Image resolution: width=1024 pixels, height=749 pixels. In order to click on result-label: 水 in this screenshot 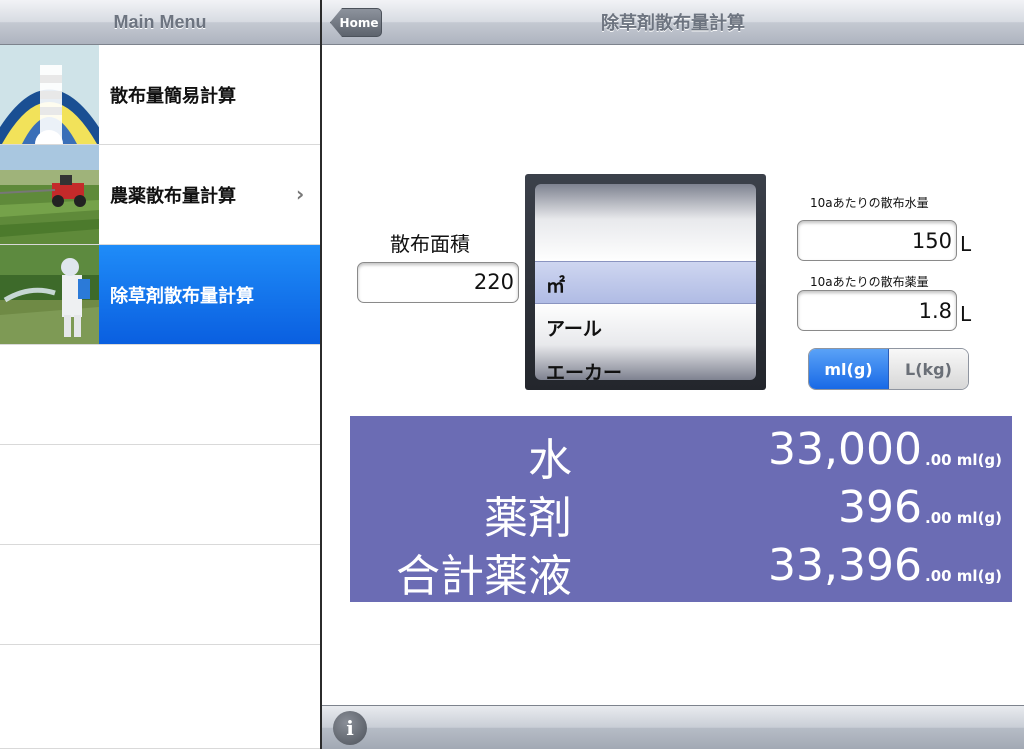, I will do `click(550, 460)`.